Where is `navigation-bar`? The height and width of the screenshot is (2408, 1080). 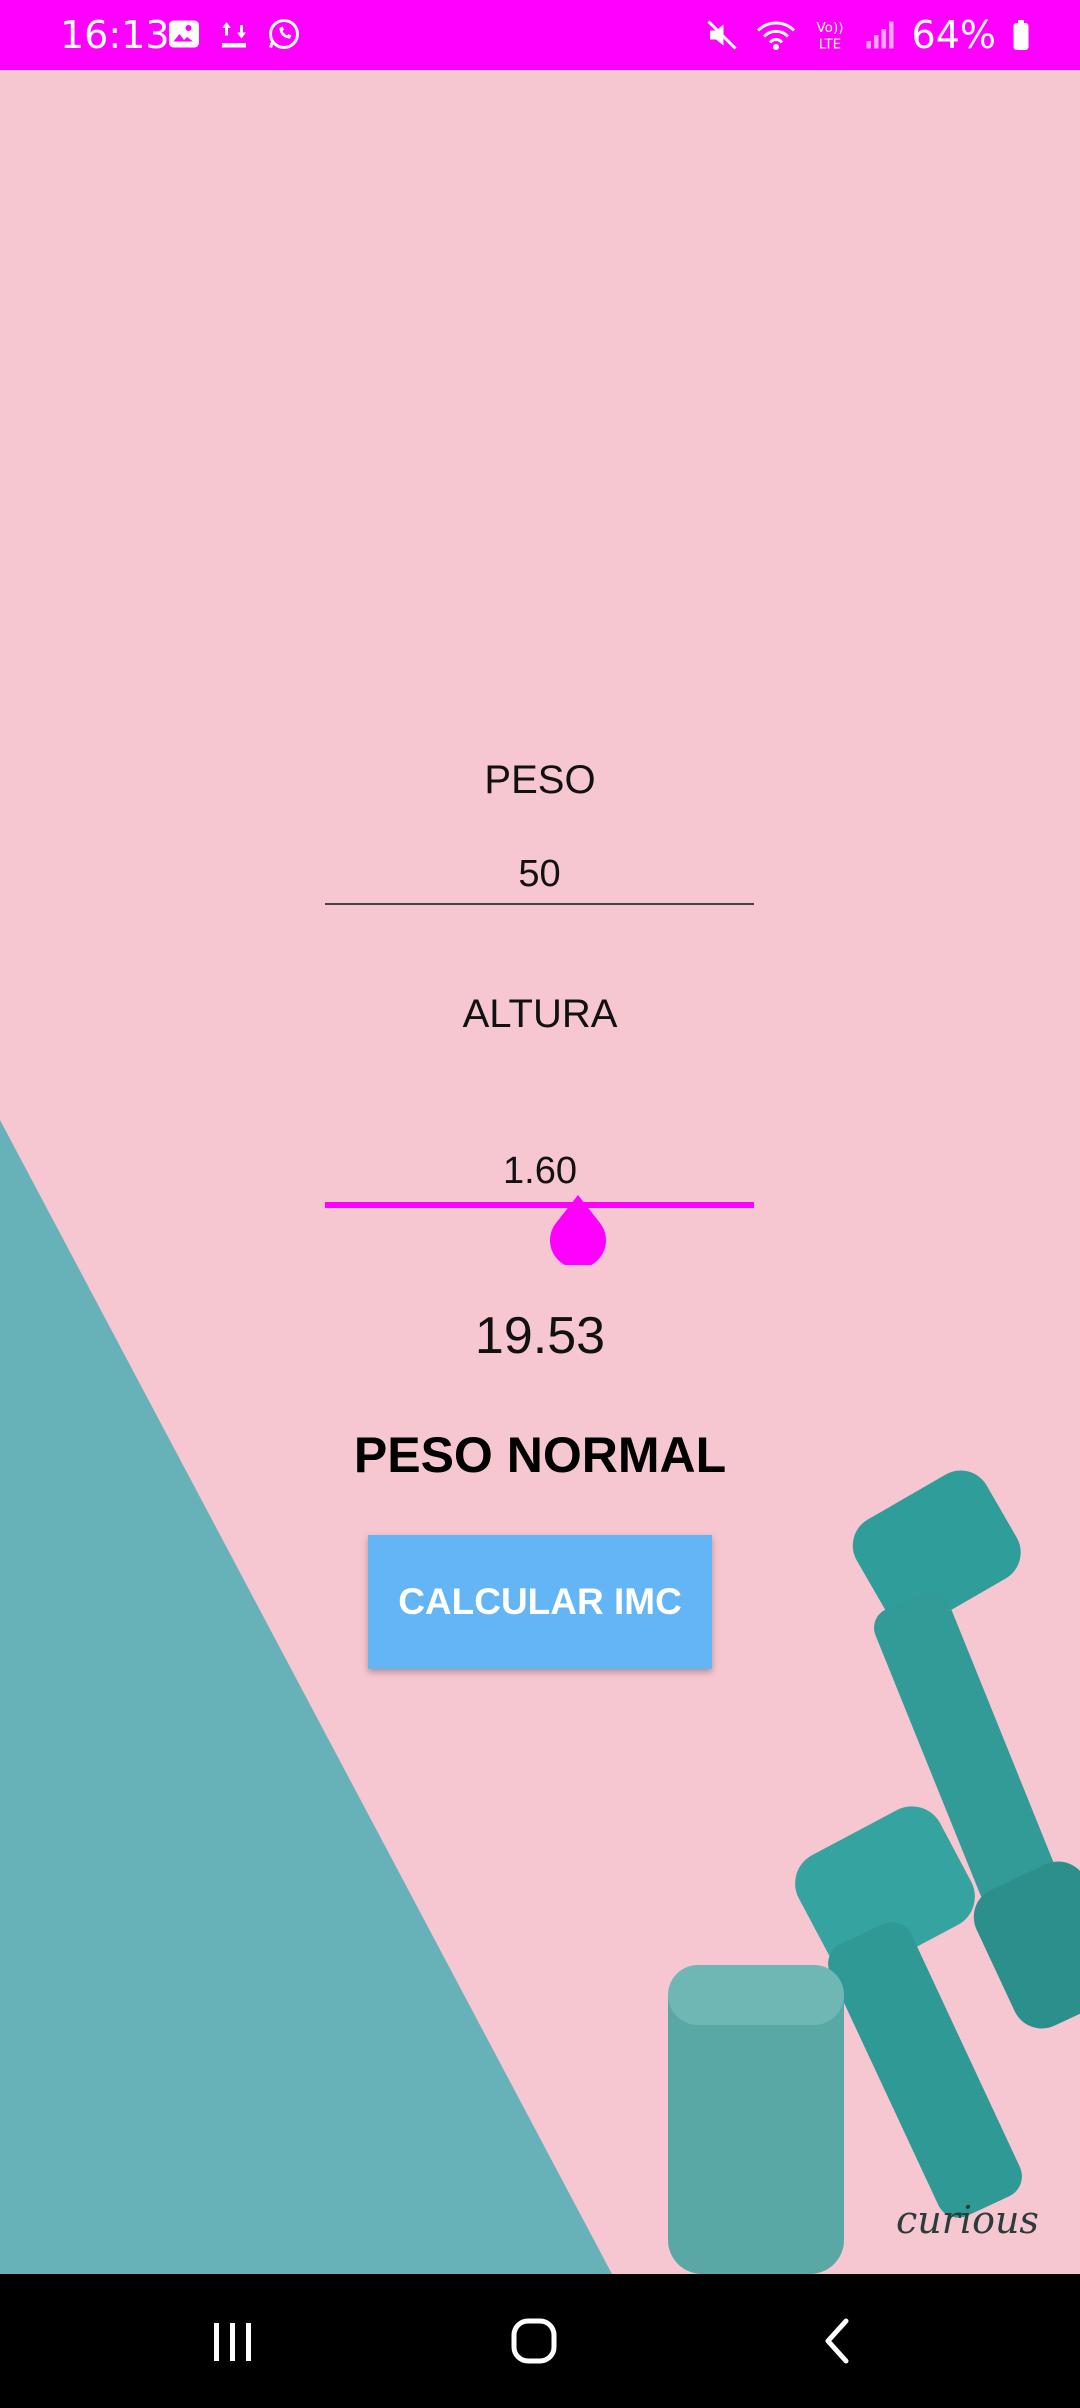
navigation-bar is located at coordinates (540, 2341).